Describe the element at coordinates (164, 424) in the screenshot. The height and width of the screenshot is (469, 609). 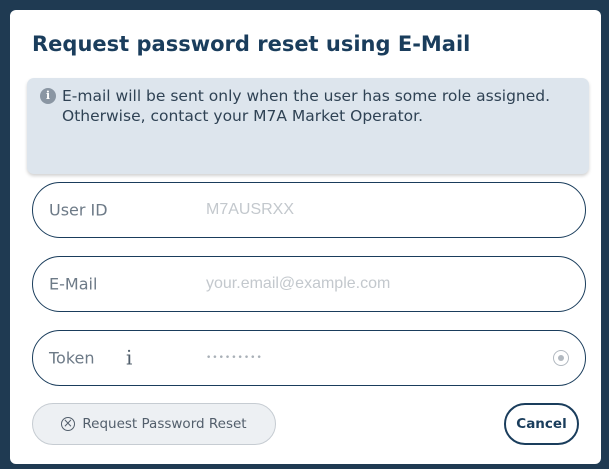
I see `request-password-reset-label: Request Password Reset` at that location.